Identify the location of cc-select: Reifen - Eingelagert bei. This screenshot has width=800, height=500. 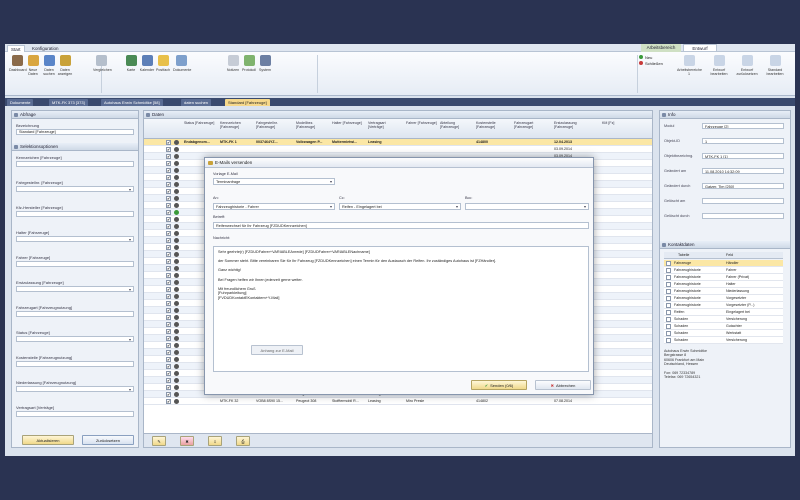
(400, 206).